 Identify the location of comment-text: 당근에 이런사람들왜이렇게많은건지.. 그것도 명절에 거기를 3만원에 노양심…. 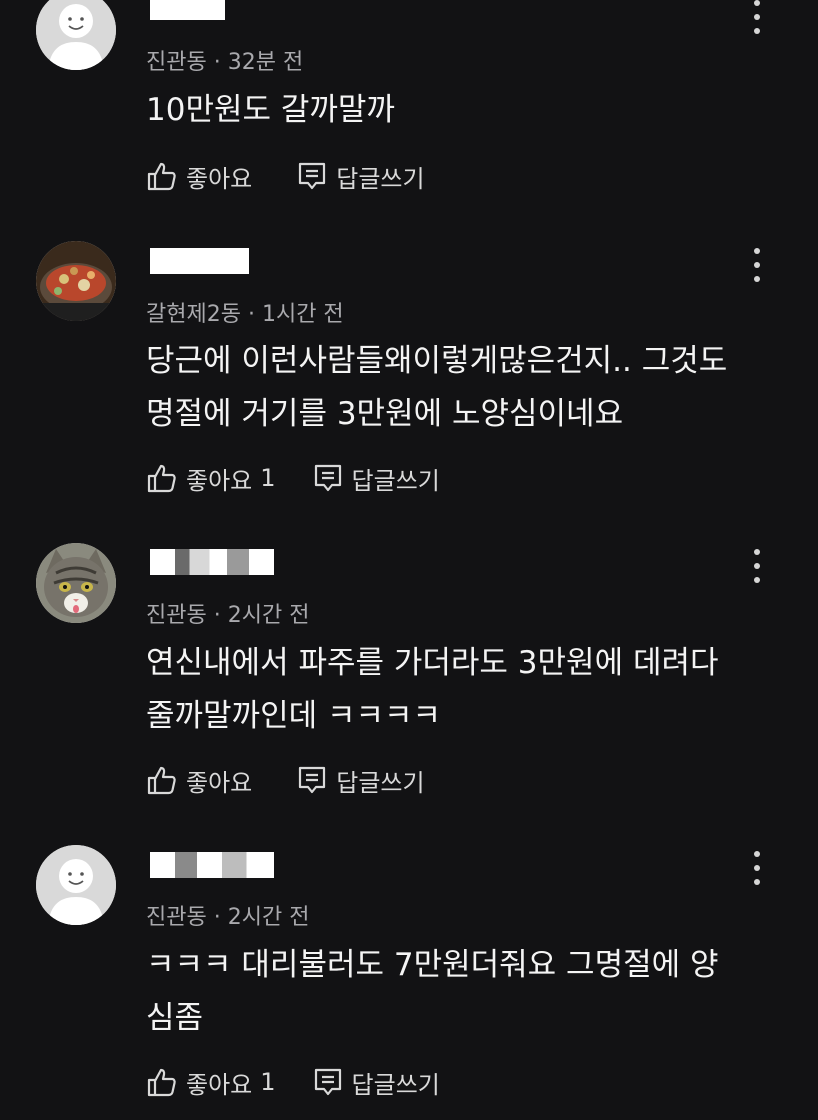
(437, 387).